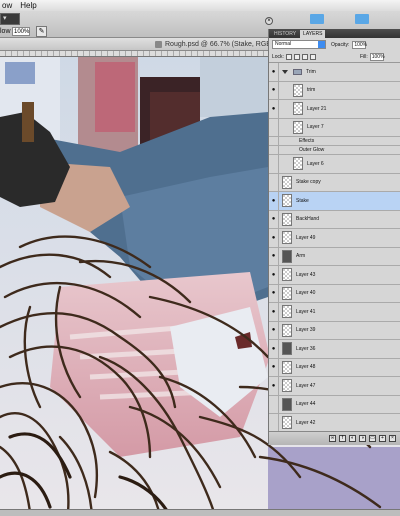  I want to click on lock-row: Lock: Fill: 100%, so click(334, 57).